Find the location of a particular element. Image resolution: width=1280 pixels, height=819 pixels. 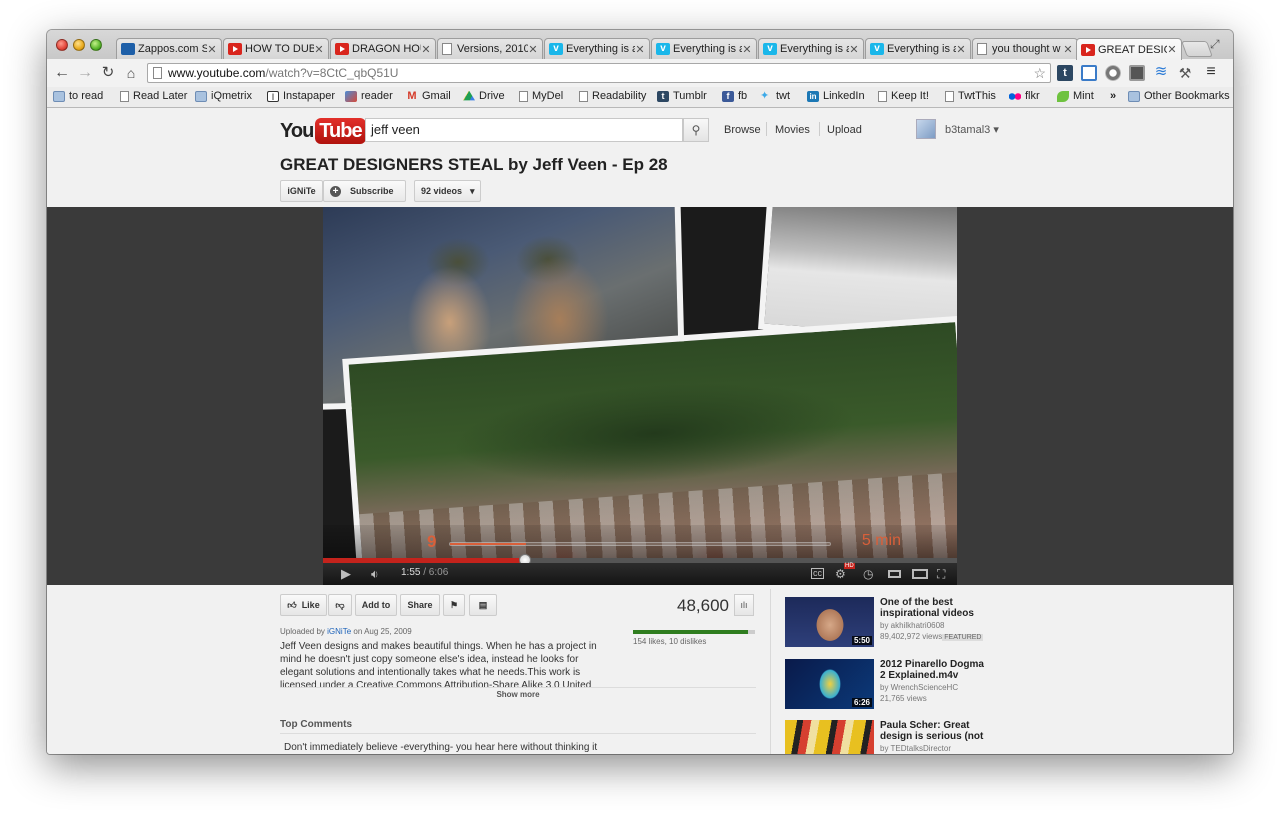

bookmark-item: f fb is located at coordinates (734, 96).